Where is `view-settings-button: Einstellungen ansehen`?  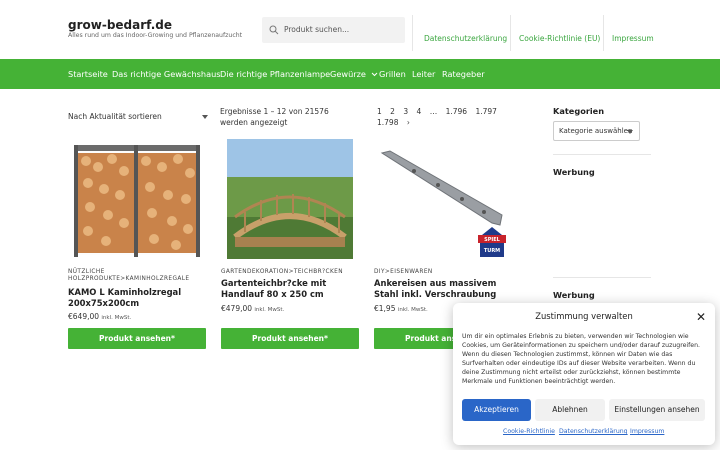
view-settings-button: Einstellungen ansehen is located at coordinates (657, 410).